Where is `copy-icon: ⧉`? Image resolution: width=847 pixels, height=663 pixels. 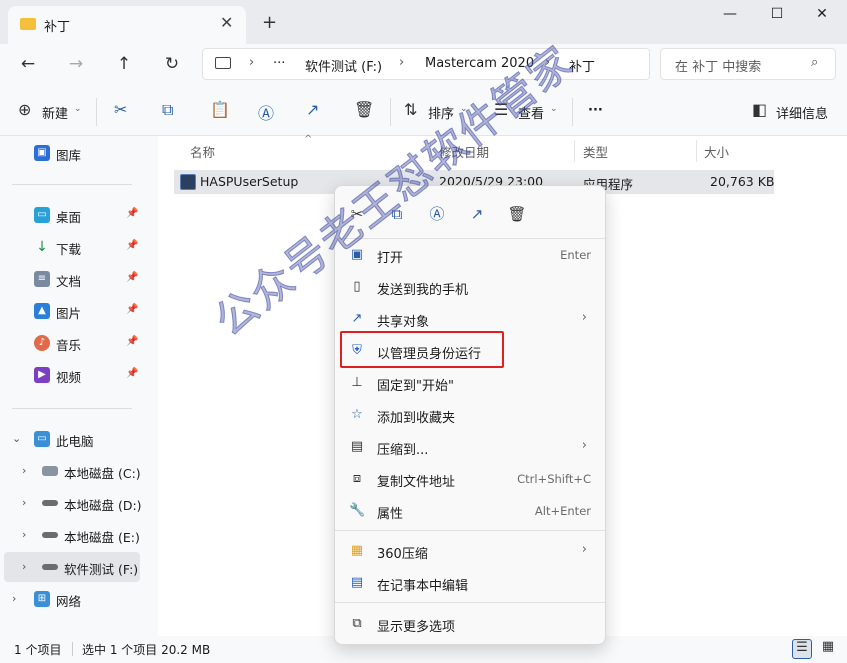 copy-icon: ⧉ is located at coordinates (167, 110).